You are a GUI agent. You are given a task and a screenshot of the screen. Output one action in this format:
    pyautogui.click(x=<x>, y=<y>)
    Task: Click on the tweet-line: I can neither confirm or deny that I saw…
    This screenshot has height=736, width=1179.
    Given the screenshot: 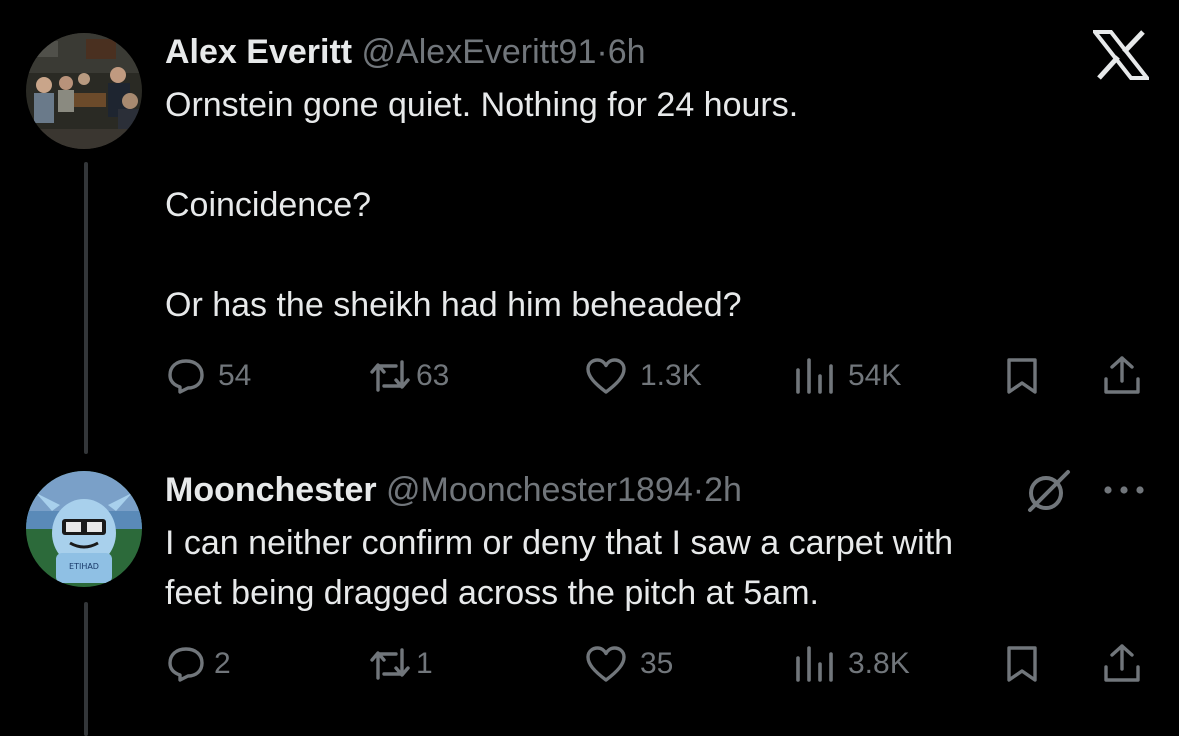 What is the action you would take?
    pyautogui.click(x=559, y=543)
    